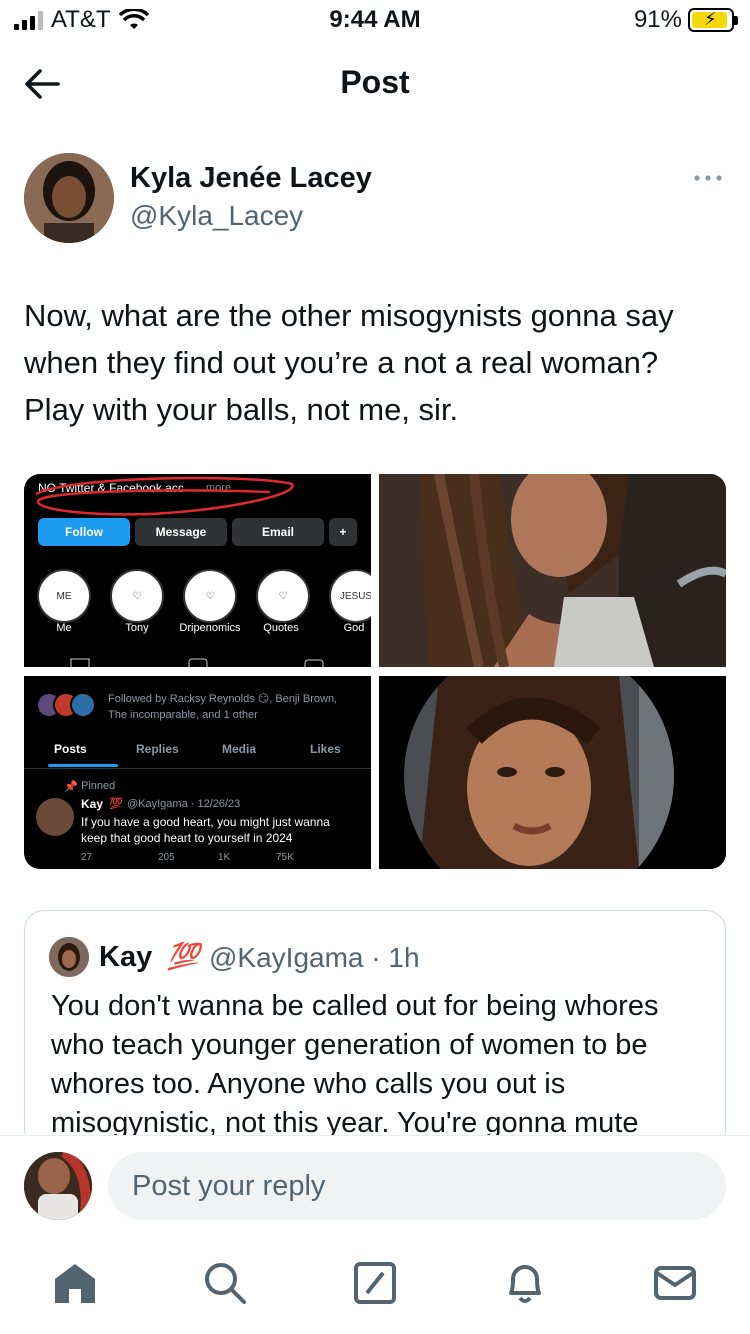 The height and width of the screenshot is (1334, 750). Describe the element at coordinates (69, 198) in the screenshot. I see `author-avatar` at that location.